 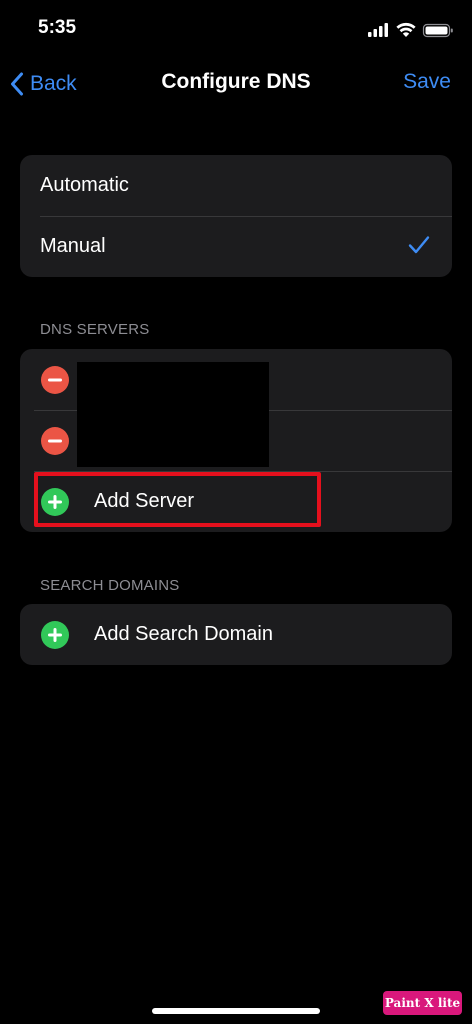 I want to click on status-time: 5:35, so click(x=57, y=27).